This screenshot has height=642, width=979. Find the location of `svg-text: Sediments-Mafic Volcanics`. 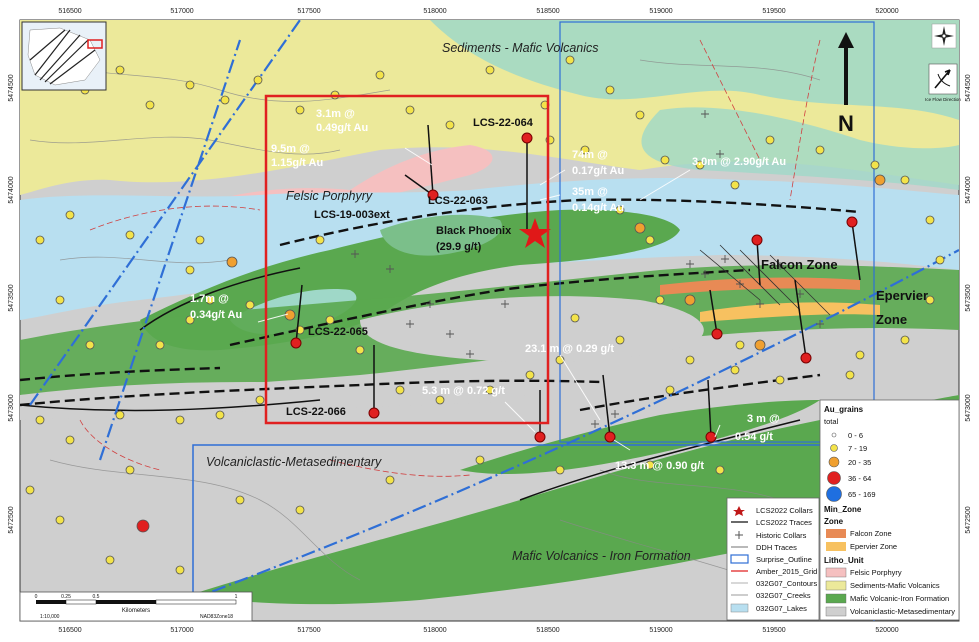

svg-text: Sediments-Mafic Volcanics is located at coordinates (895, 585).